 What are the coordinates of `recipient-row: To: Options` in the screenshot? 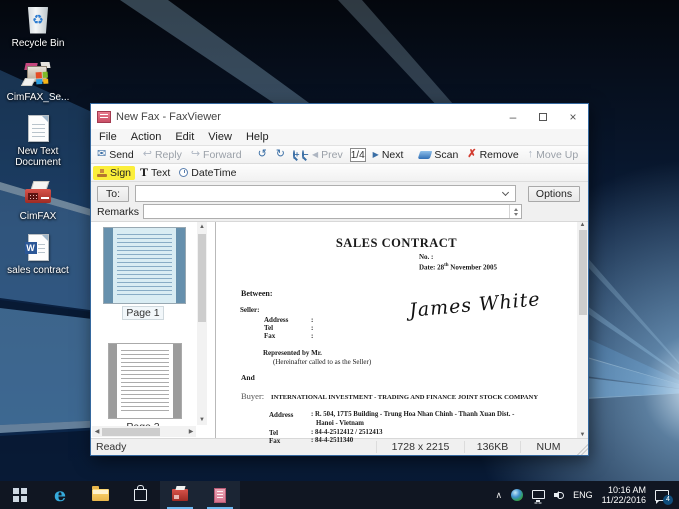 It's located at (339, 193).